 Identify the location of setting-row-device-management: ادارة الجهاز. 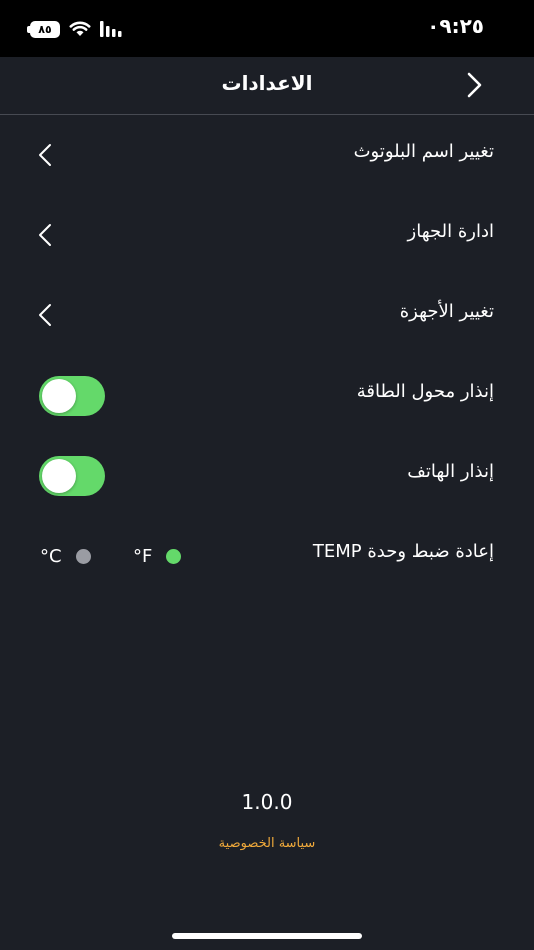
(267, 235).